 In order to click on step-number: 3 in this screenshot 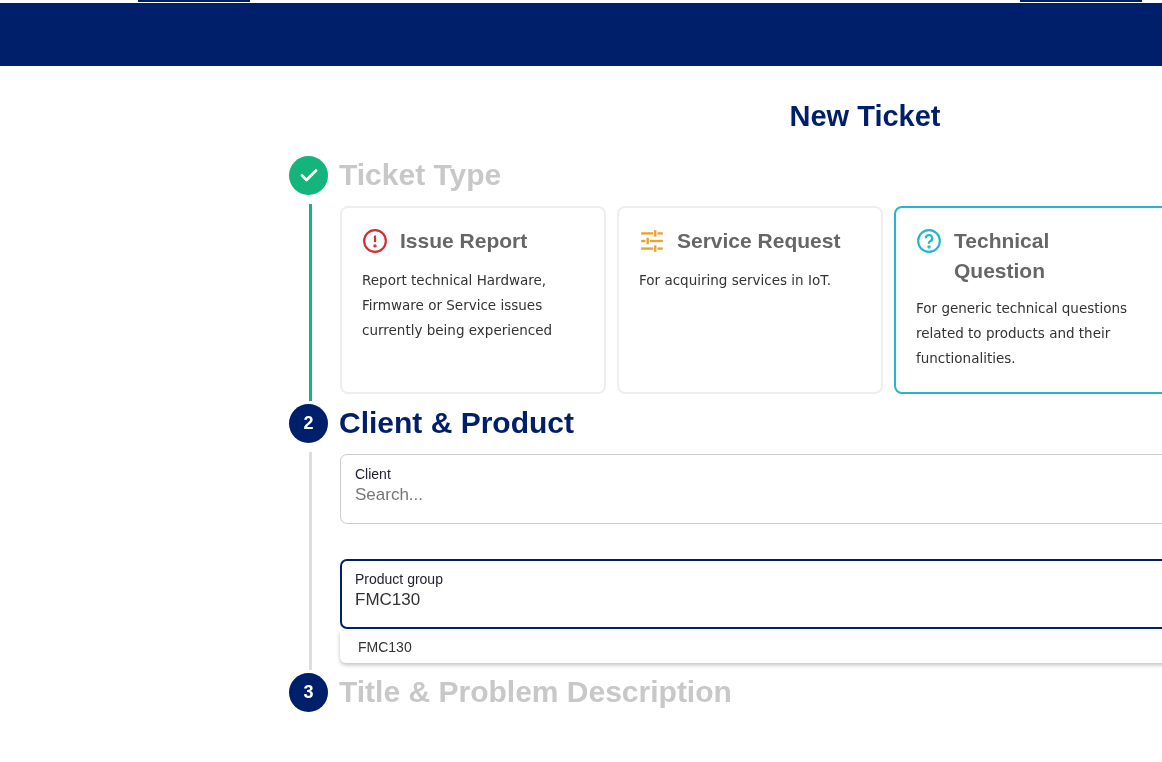, I will do `click(308, 692)`.